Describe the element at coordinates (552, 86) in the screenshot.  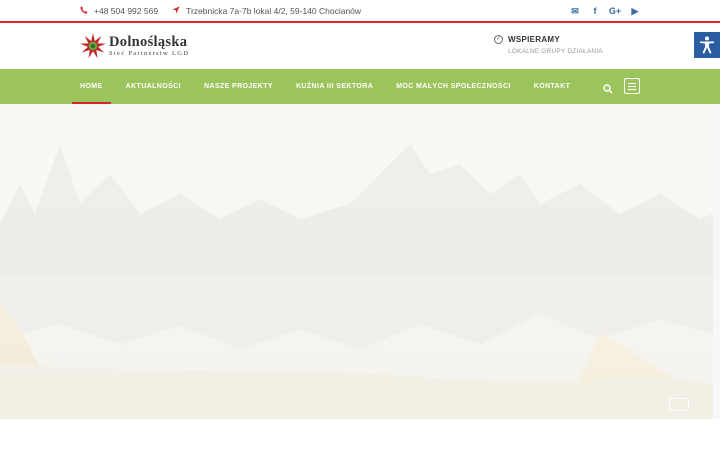
I see `nav-item-kontakt: KONTAKT` at that location.